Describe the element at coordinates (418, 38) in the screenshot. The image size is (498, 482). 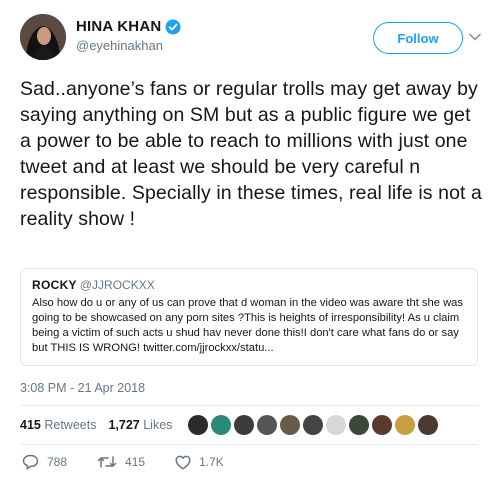
I see `follow-button: Follow` at that location.